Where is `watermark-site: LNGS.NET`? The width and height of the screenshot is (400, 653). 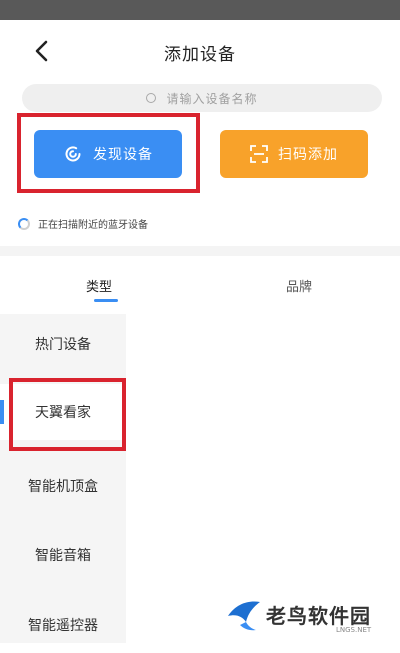 watermark-site: LNGS.NET is located at coordinates (354, 630).